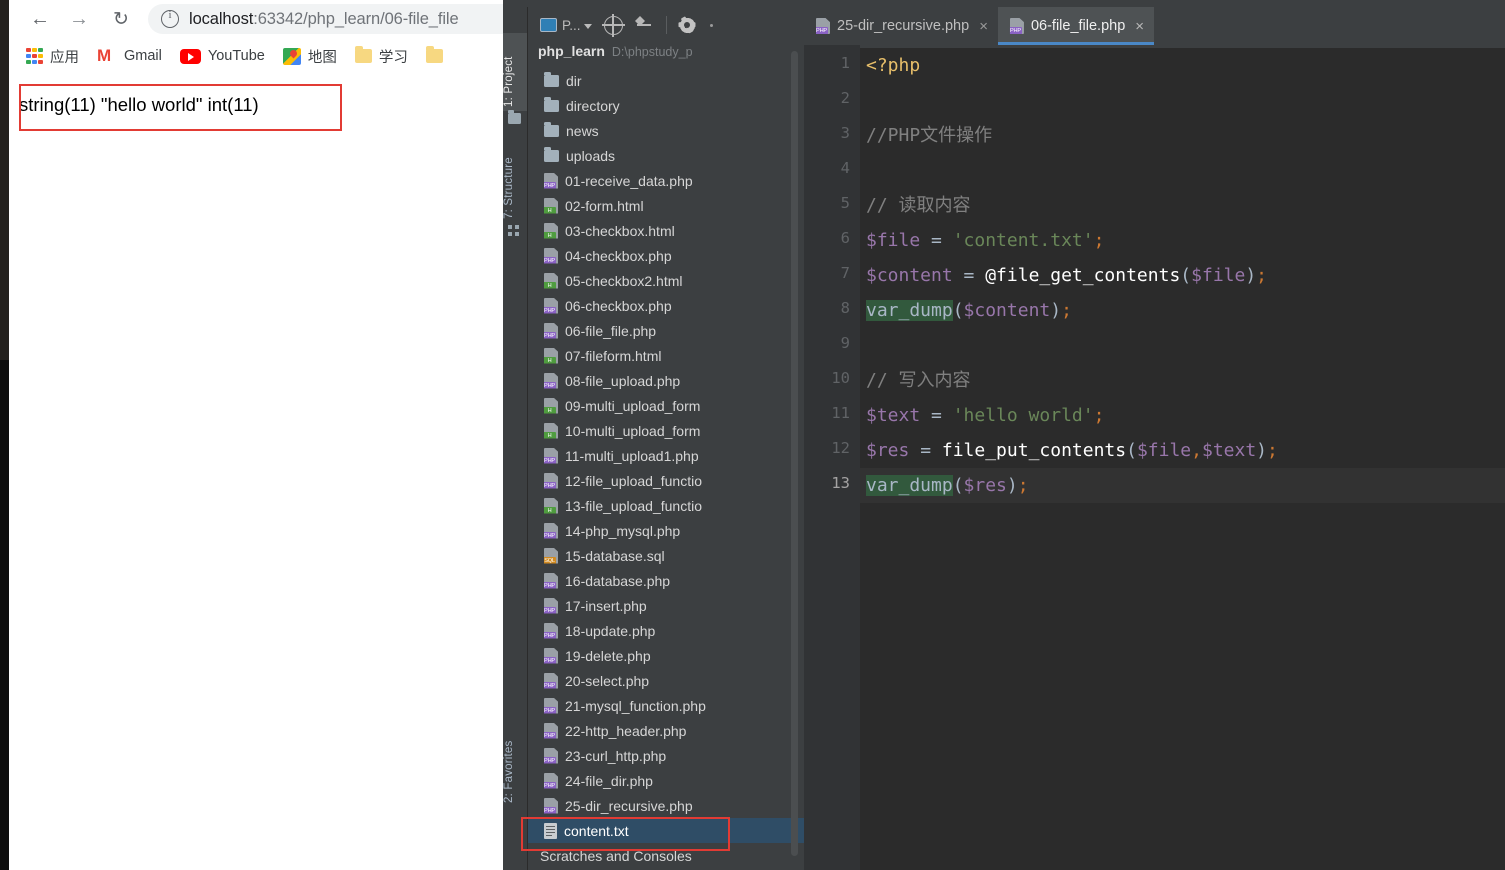 This screenshot has width=1505, height=870. What do you see at coordinates (633, 480) in the screenshot?
I see `project-file-name: 12-file_upload_functio` at bounding box center [633, 480].